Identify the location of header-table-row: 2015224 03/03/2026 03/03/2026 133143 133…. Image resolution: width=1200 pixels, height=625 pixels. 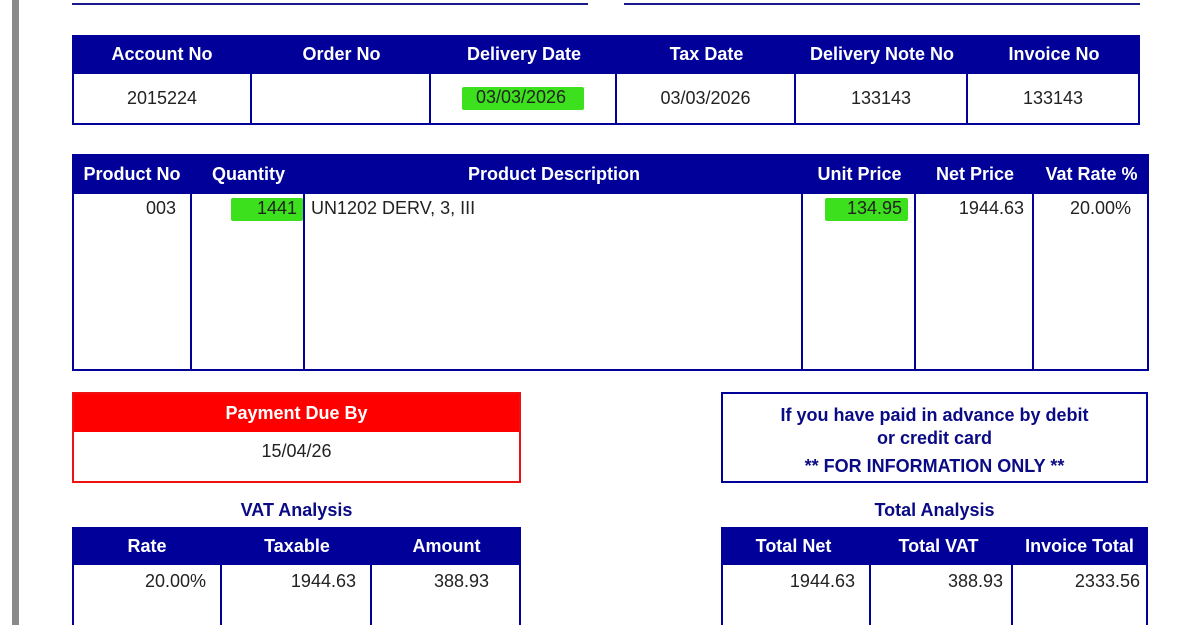
(606, 99).